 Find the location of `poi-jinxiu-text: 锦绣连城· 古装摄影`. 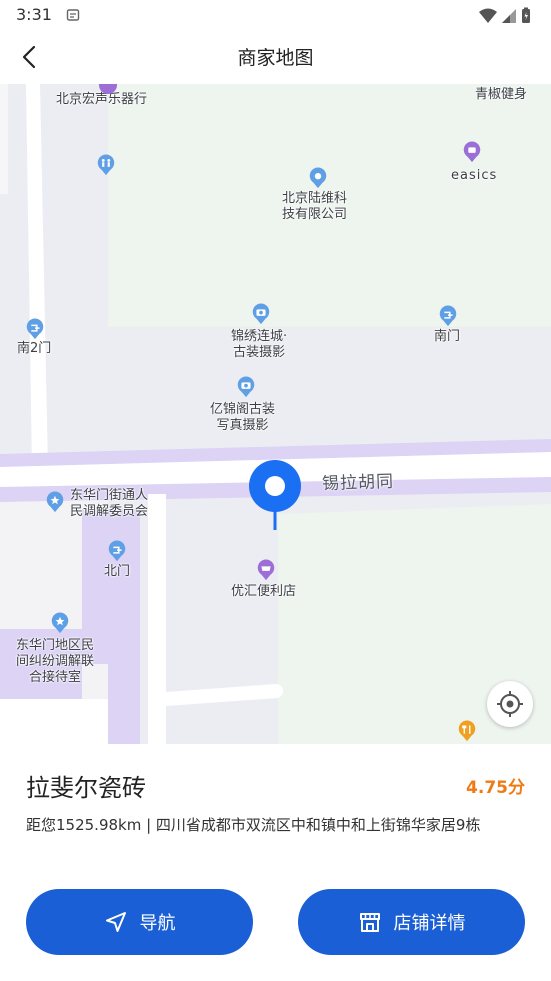

poi-jinxiu-text: 锦绣连城· 古装摄影 is located at coordinates (259, 344).